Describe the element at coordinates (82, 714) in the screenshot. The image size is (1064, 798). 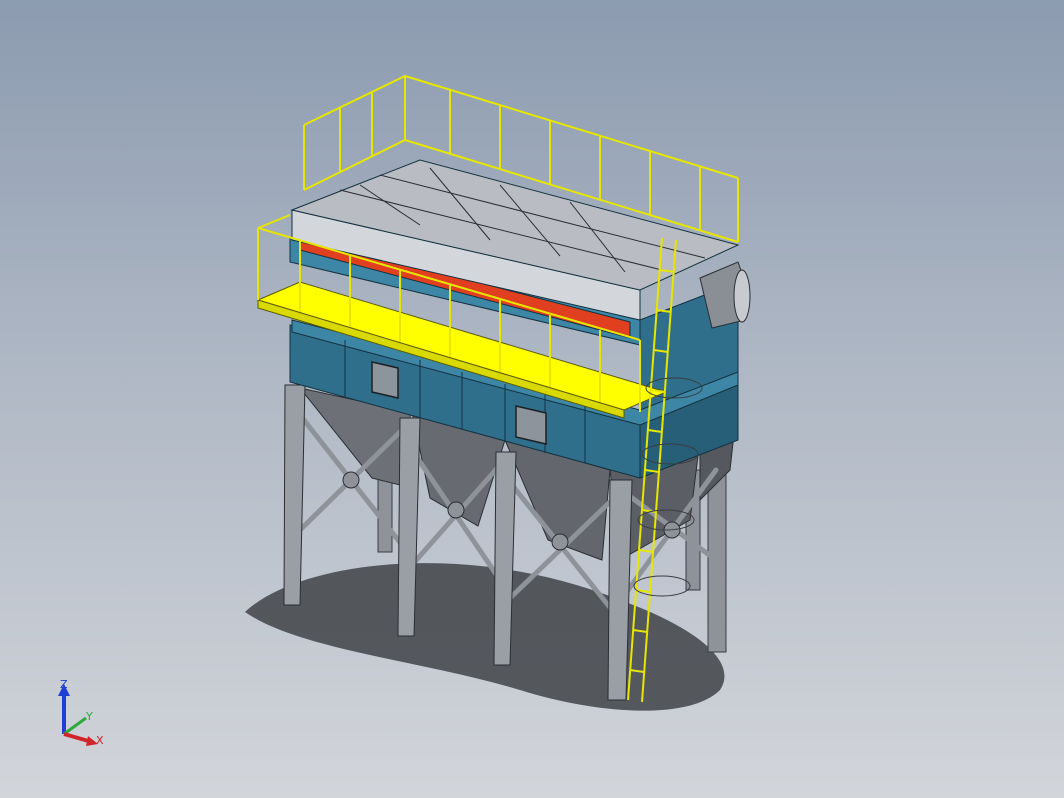
I see `coordinate-triad: Z Y X` at that location.